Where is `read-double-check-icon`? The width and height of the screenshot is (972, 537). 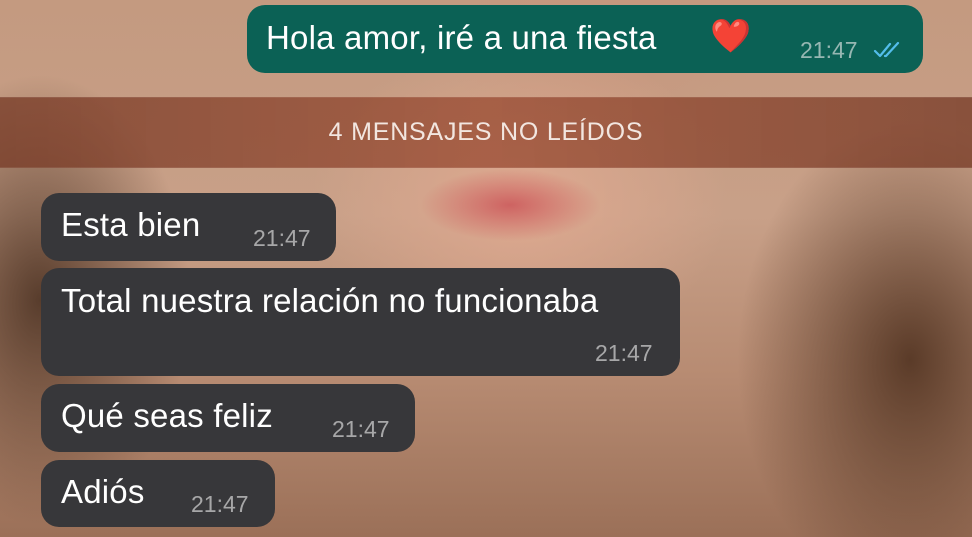
read-double-check-icon is located at coordinates (886, 49).